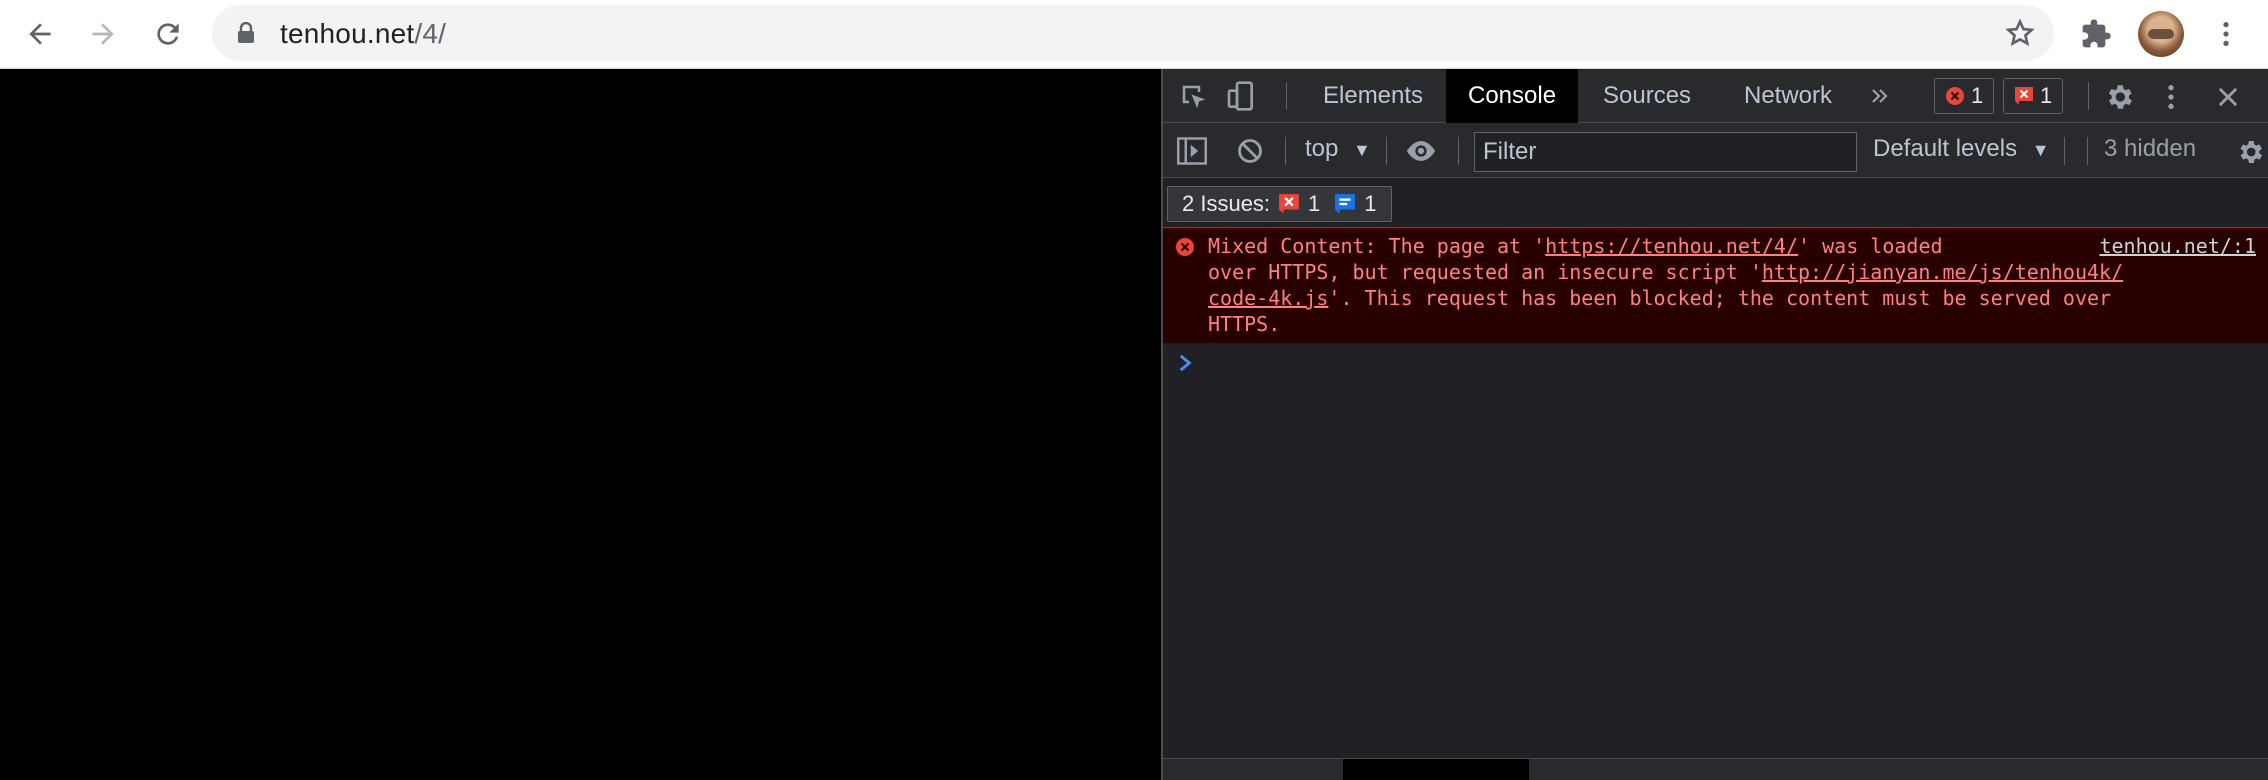  Describe the element at coordinates (1192, 151) in the screenshot. I see `sidebar-toggle-icon` at that location.